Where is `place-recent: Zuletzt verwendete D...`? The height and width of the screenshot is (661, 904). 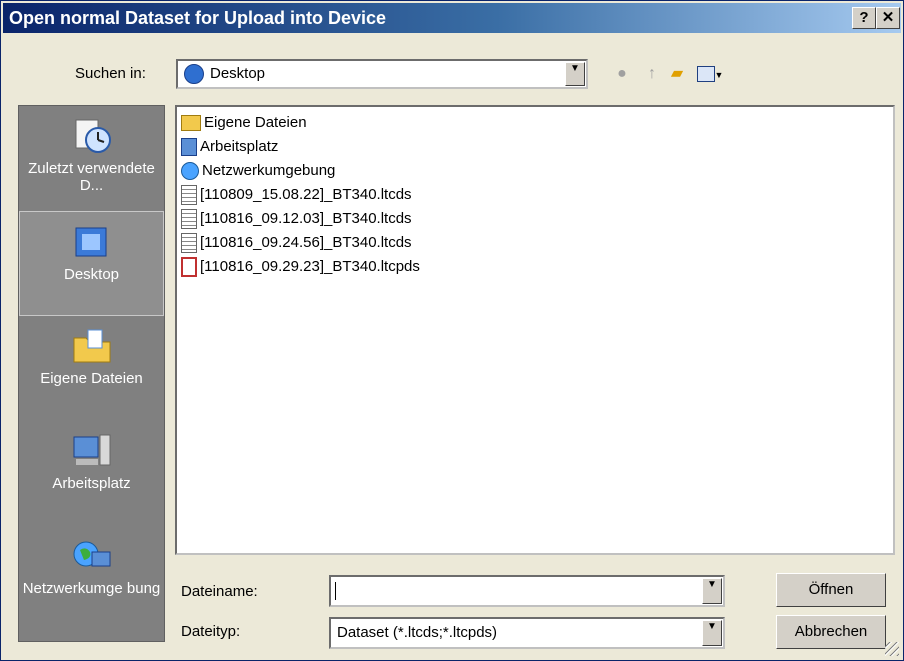 place-recent: Zuletzt verwendete D... is located at coordinates (91, 158).